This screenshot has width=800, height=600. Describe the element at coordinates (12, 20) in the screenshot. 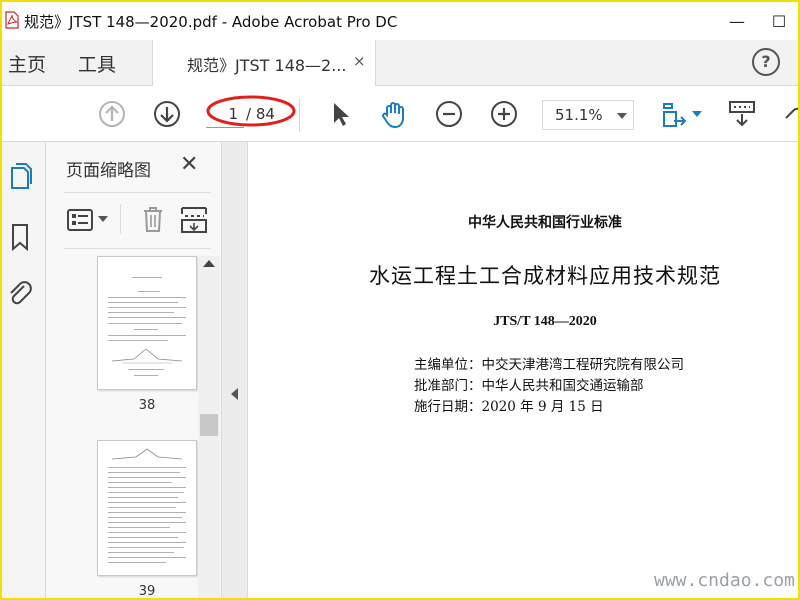

I see `acrobat-app-icon` at that location.